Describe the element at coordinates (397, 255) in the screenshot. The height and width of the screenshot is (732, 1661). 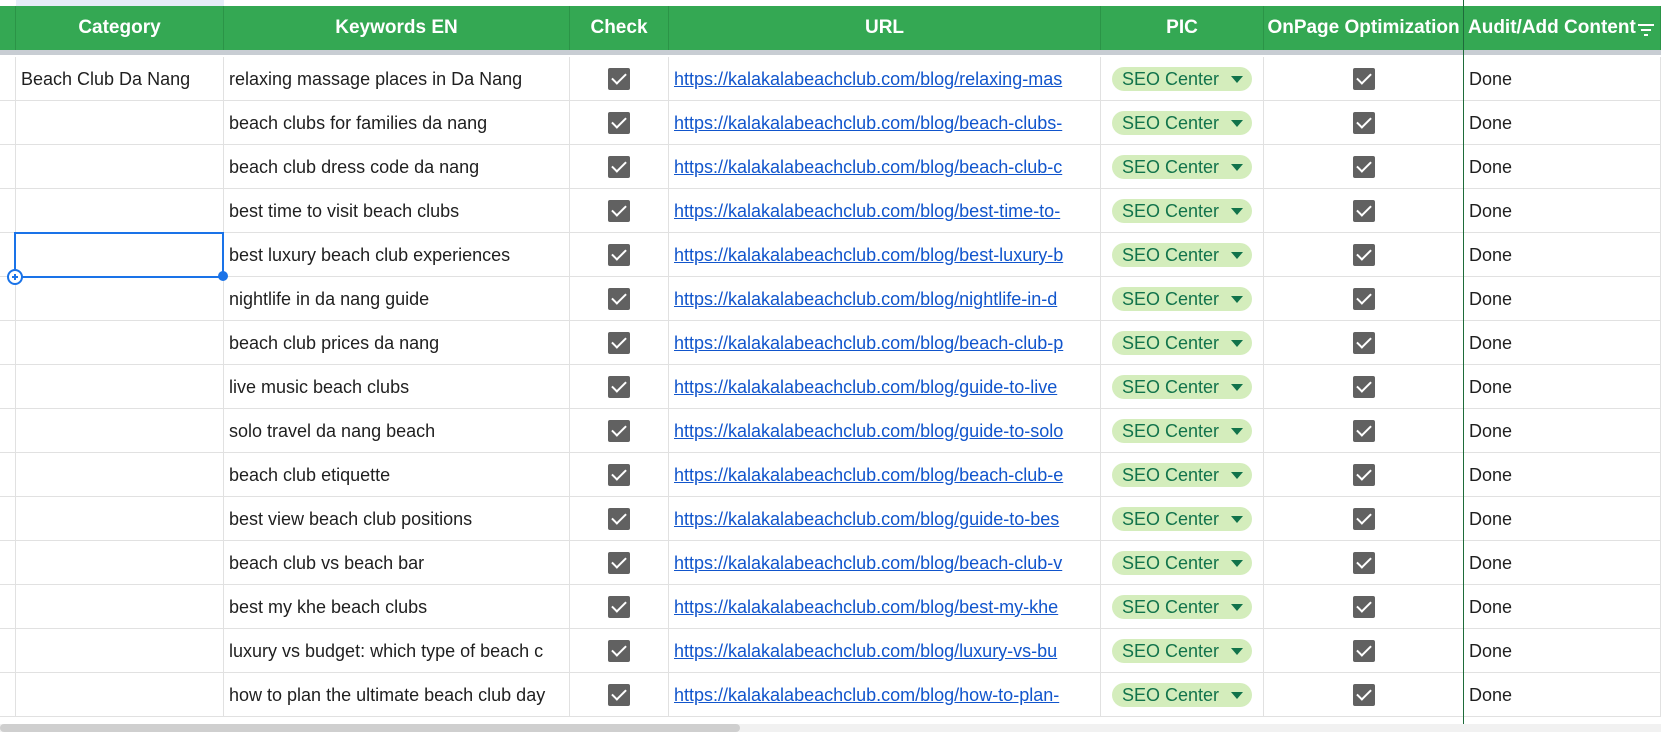
I see `keyword-cell: best luxury beach club experiences` at that location.